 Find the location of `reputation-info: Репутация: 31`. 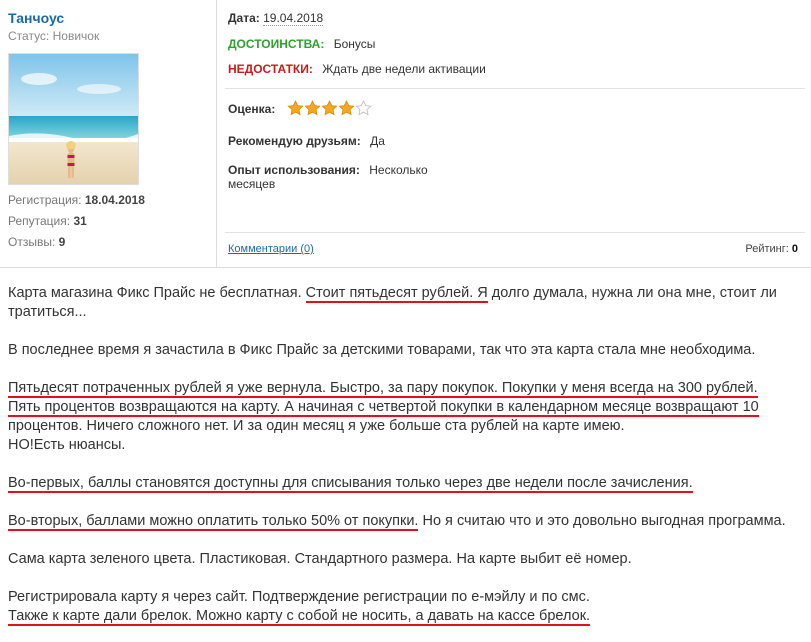

reputation-info: Репутация: 31 is located at coordinates (47, 221).